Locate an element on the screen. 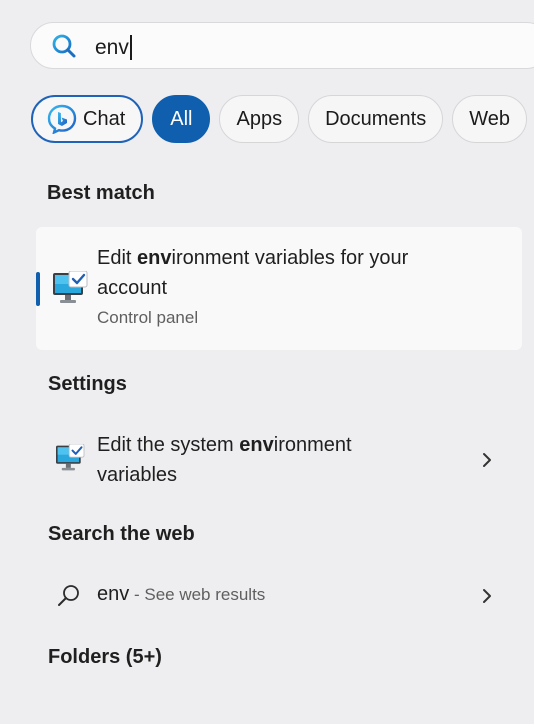 The image size is (534, 724). filter-apps: Apps is located at coordinates (259, 119).